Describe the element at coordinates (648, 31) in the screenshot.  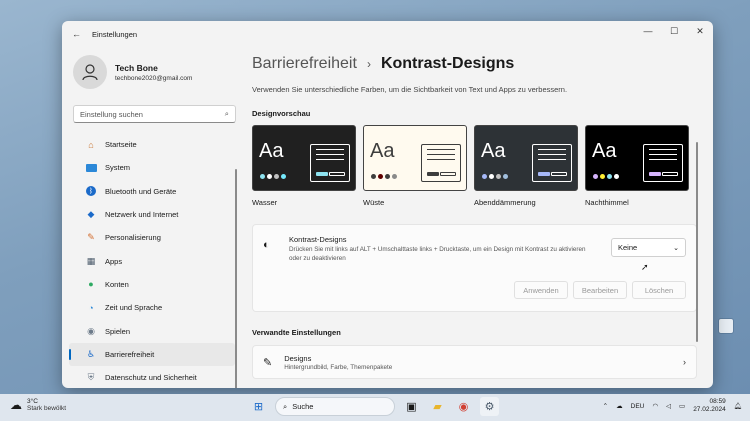
I see `minimize-icon: —` at that location.